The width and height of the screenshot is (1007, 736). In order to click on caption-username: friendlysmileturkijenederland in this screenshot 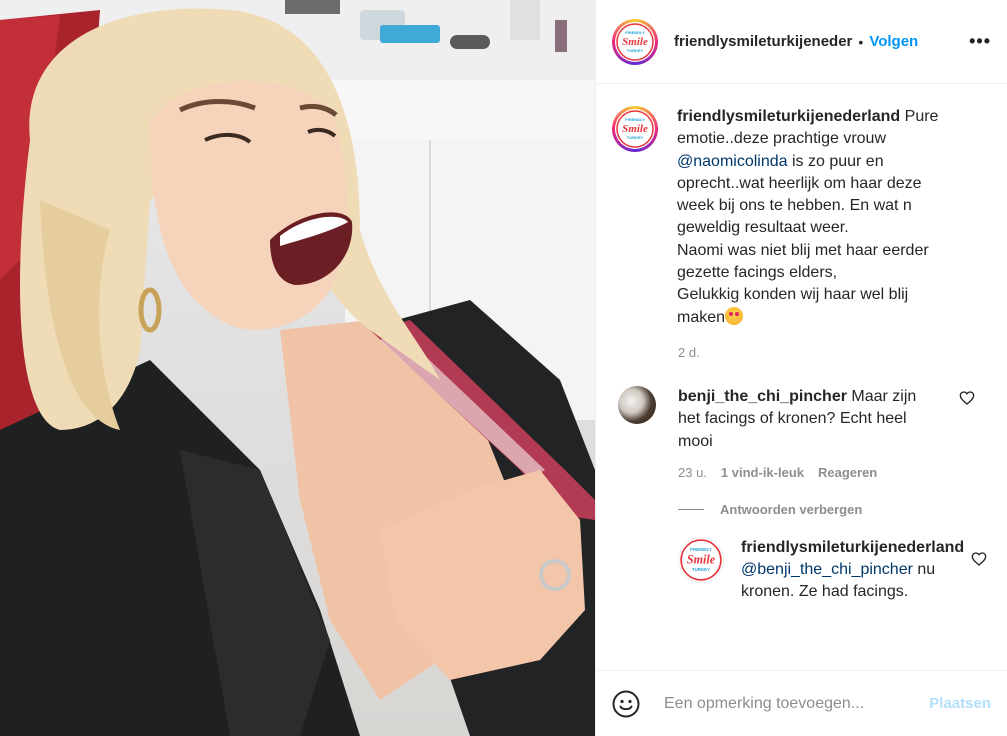, I will do `click(788, 116)`.